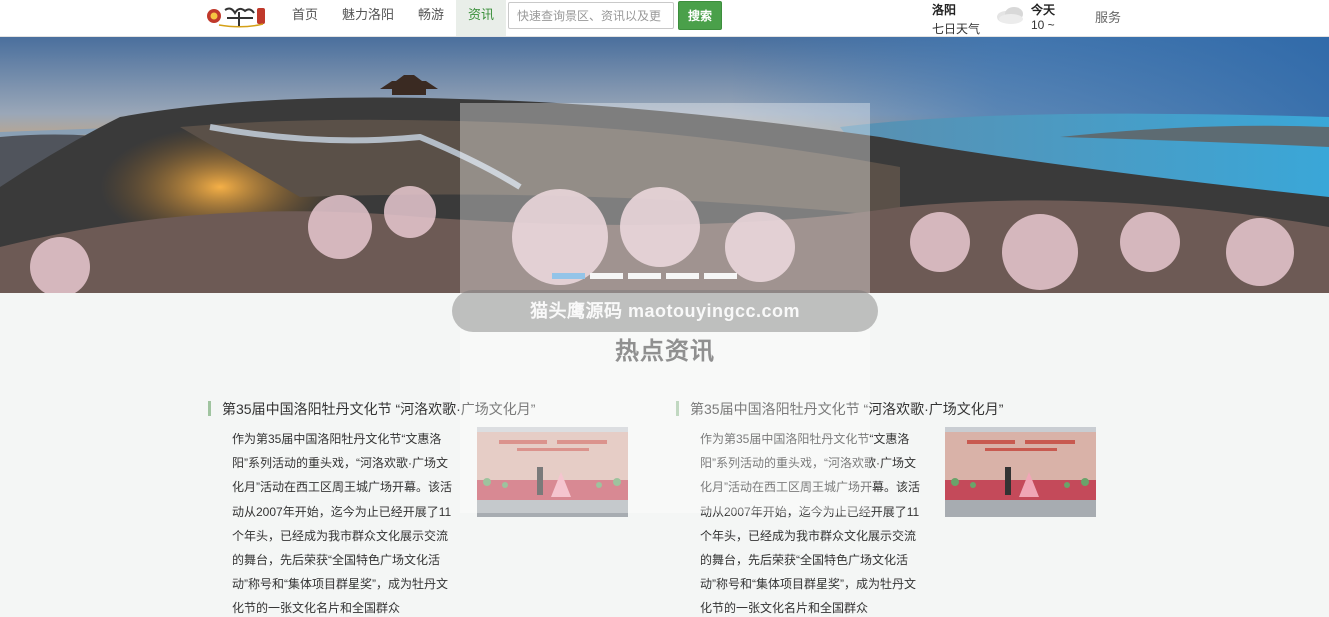  Describe the element at coordinates (431, 18) in the screenshot. I see `nav-travel: 畅游` at that location.